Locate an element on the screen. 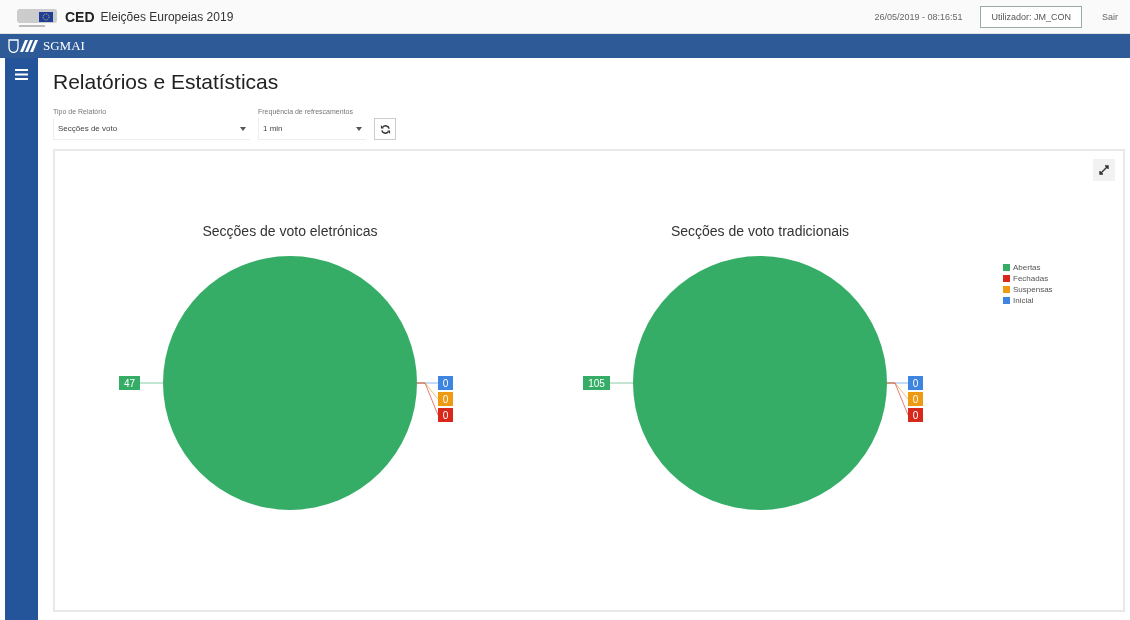 This screenshot has width=1130, height=620. legend-label: Abertas is located at coordinates (1027, 267).